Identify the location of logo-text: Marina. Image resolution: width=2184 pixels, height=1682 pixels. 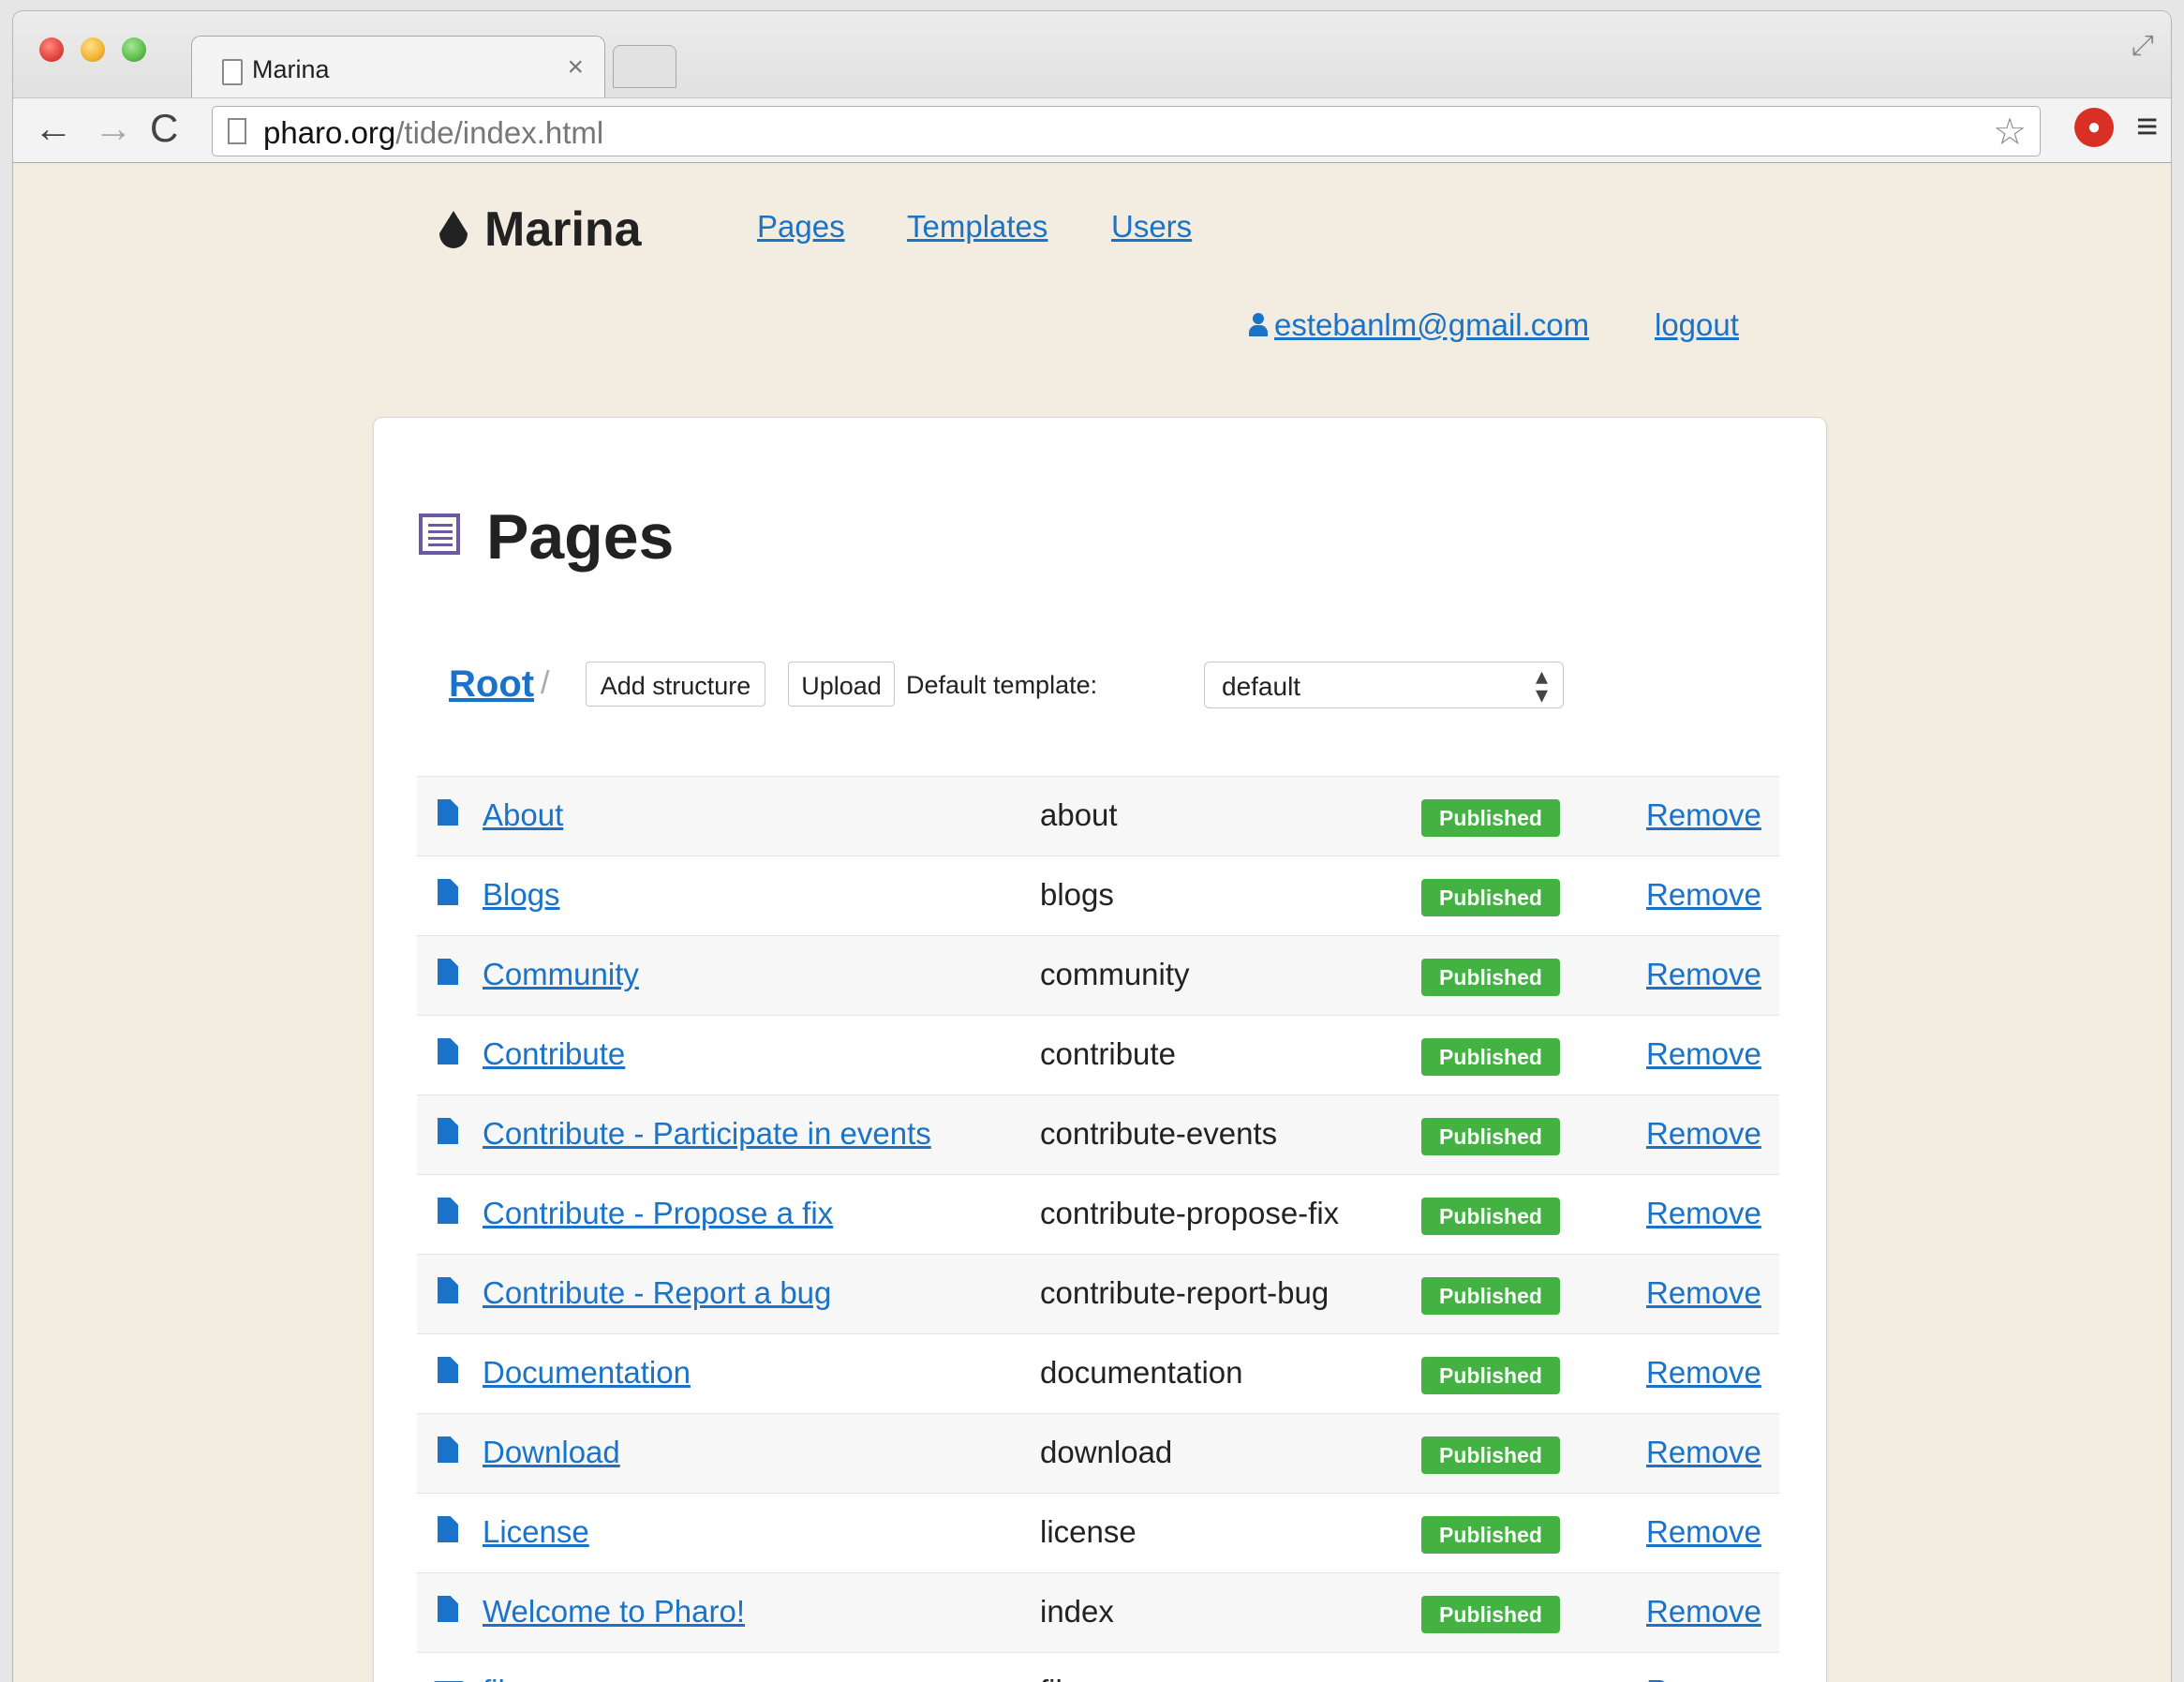
(563, 230).